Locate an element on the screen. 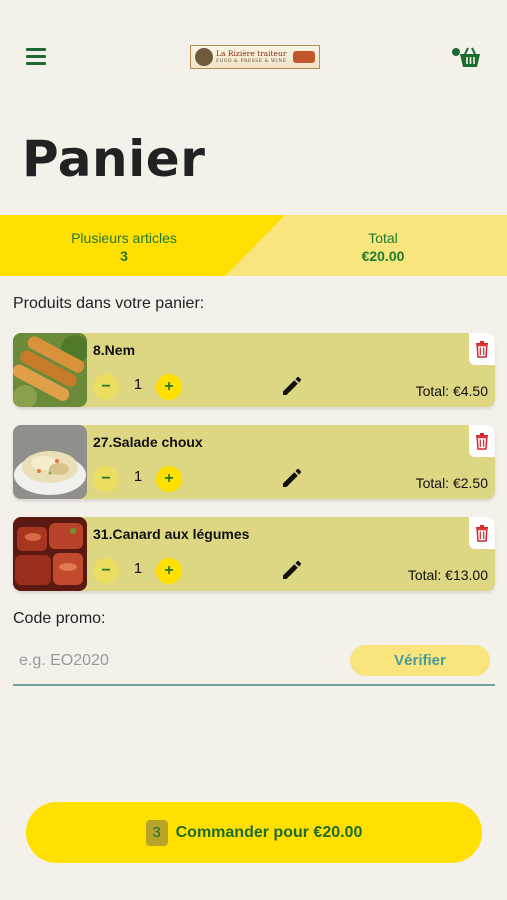  cart-button is located at coordinates (467, 58).